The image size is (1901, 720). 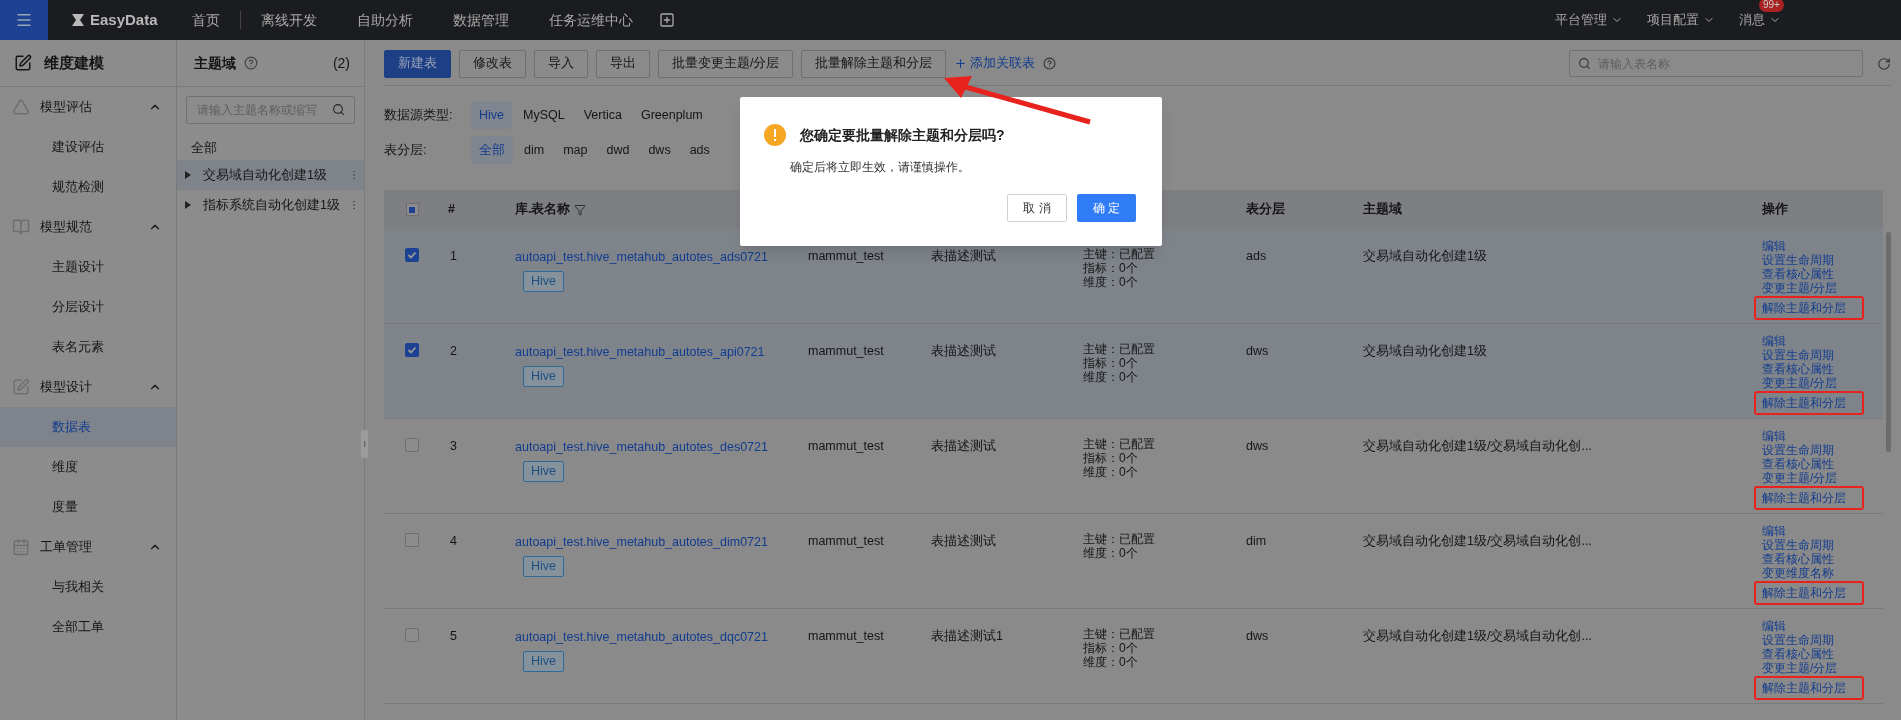 I want to click on top-menu: 消息, so click(x=1760, y=20).